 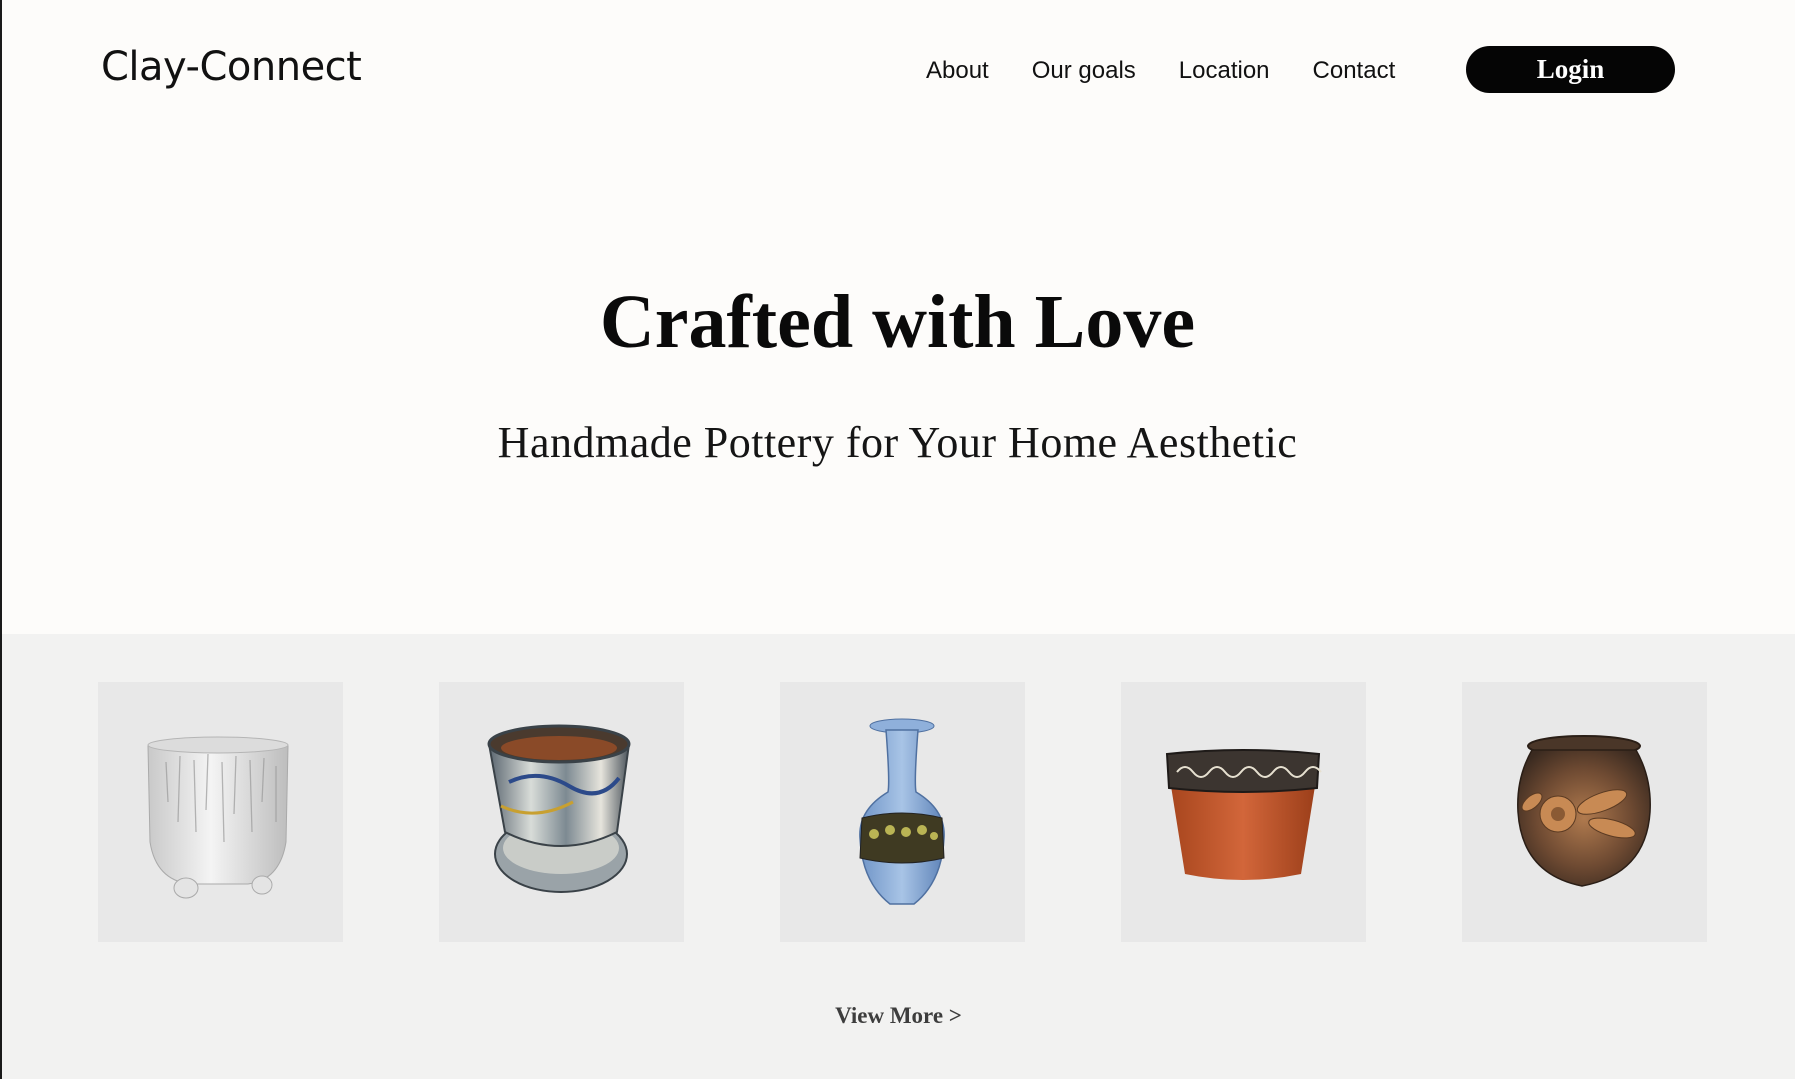 I want to click on terracotta-pot-with-patterned-rim-image, so click(x=1243, y=814).